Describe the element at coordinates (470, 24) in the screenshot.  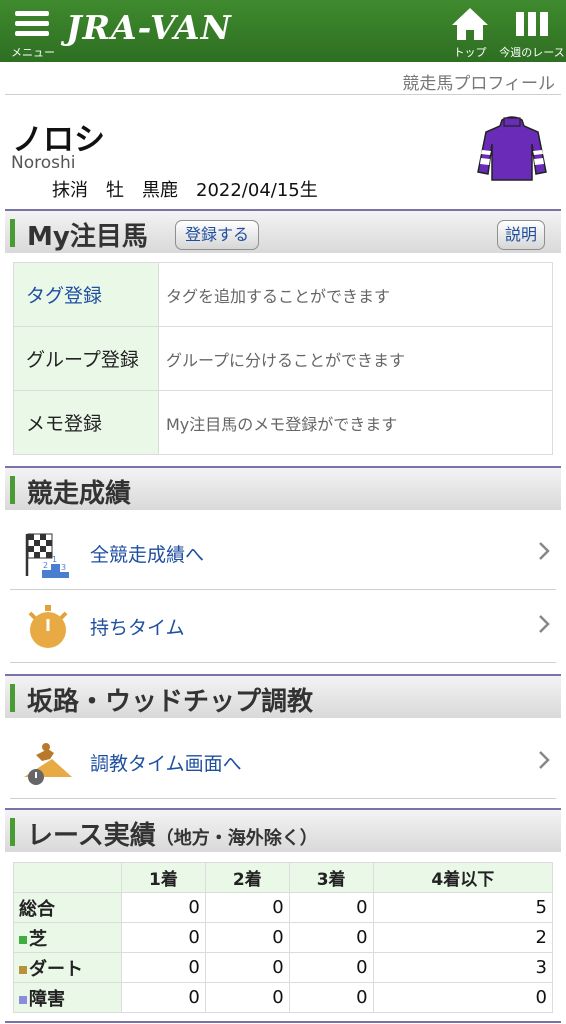
I see `home-icon` at that location.